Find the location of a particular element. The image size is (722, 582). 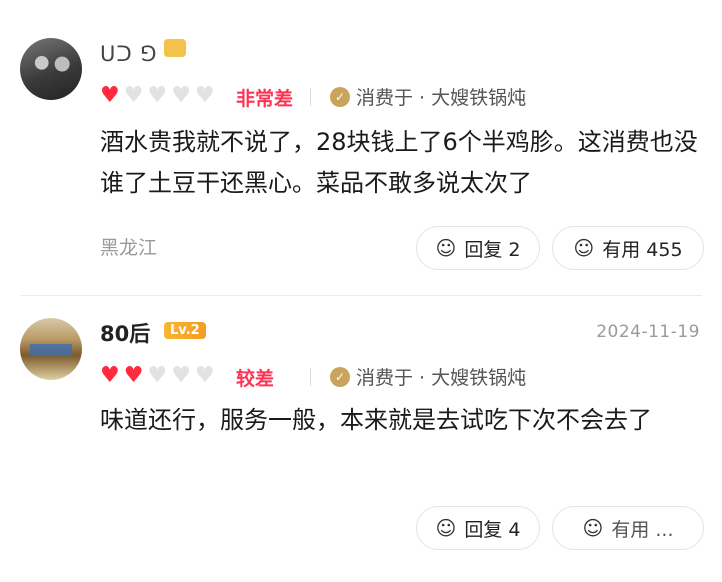

rating-label: 非常差 is located at coordinates (265, 99).